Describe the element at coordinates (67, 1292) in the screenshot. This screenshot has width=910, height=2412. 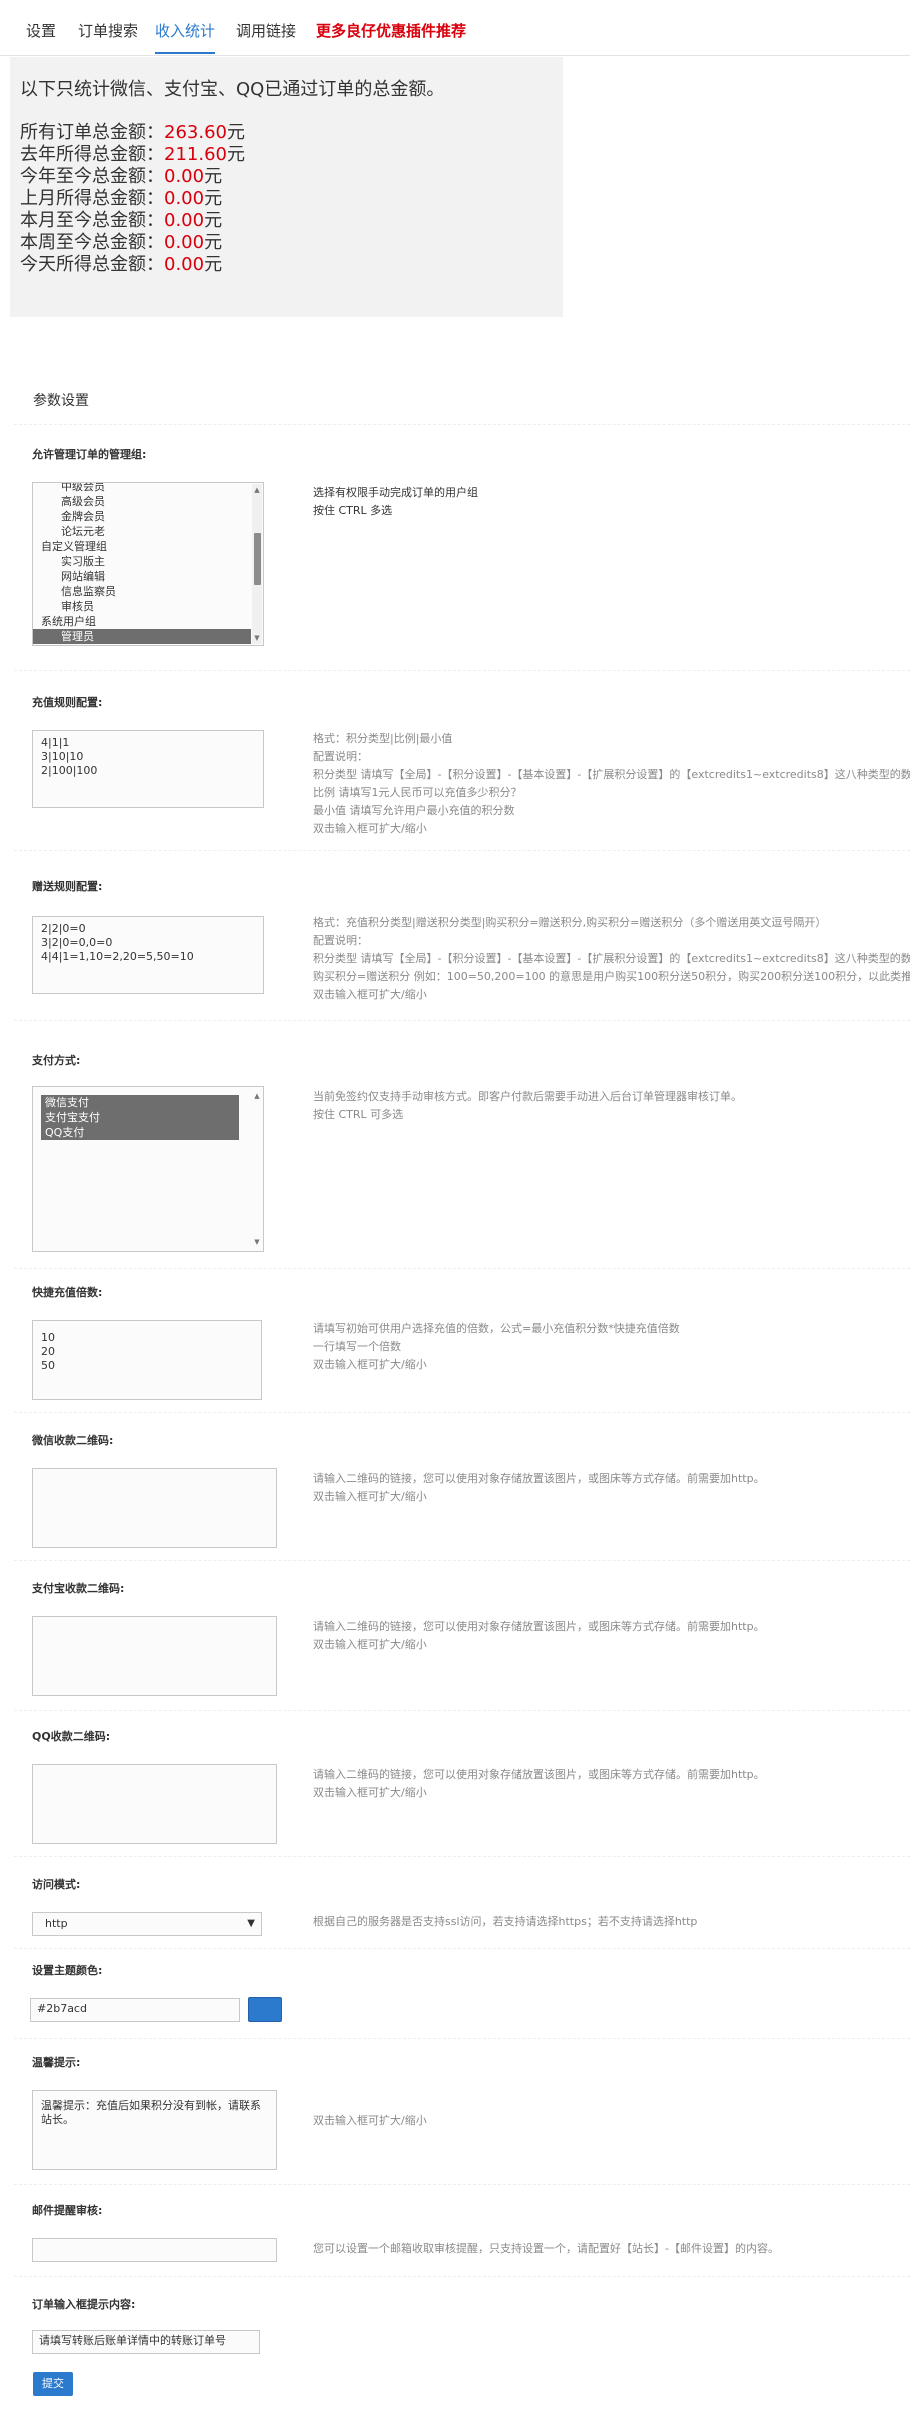
I see `quick-multiples-label: 快捷充值倍数:` at that location.